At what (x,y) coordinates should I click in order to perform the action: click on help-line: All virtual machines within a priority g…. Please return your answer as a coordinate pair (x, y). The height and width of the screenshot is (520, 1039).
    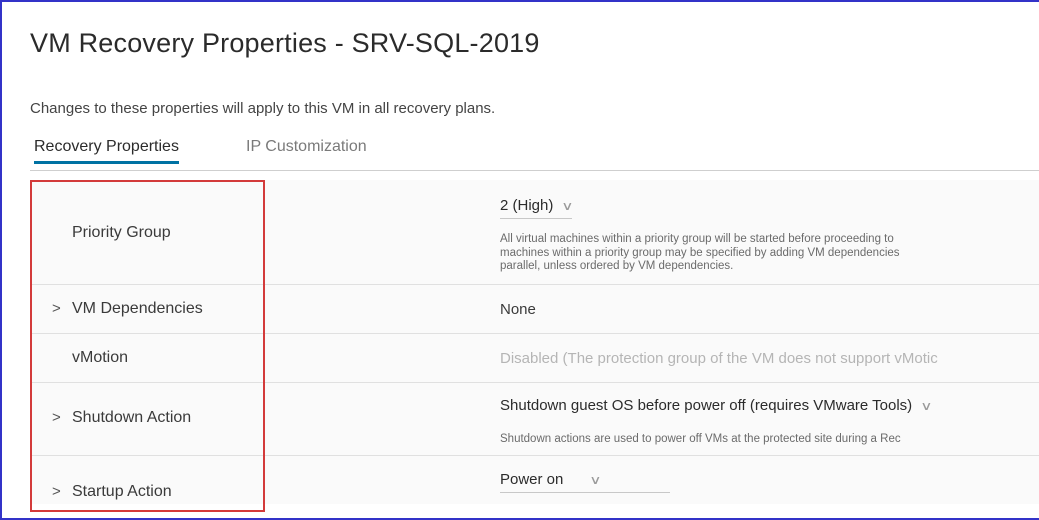
    Looking at the image, I should click on (697, 239).